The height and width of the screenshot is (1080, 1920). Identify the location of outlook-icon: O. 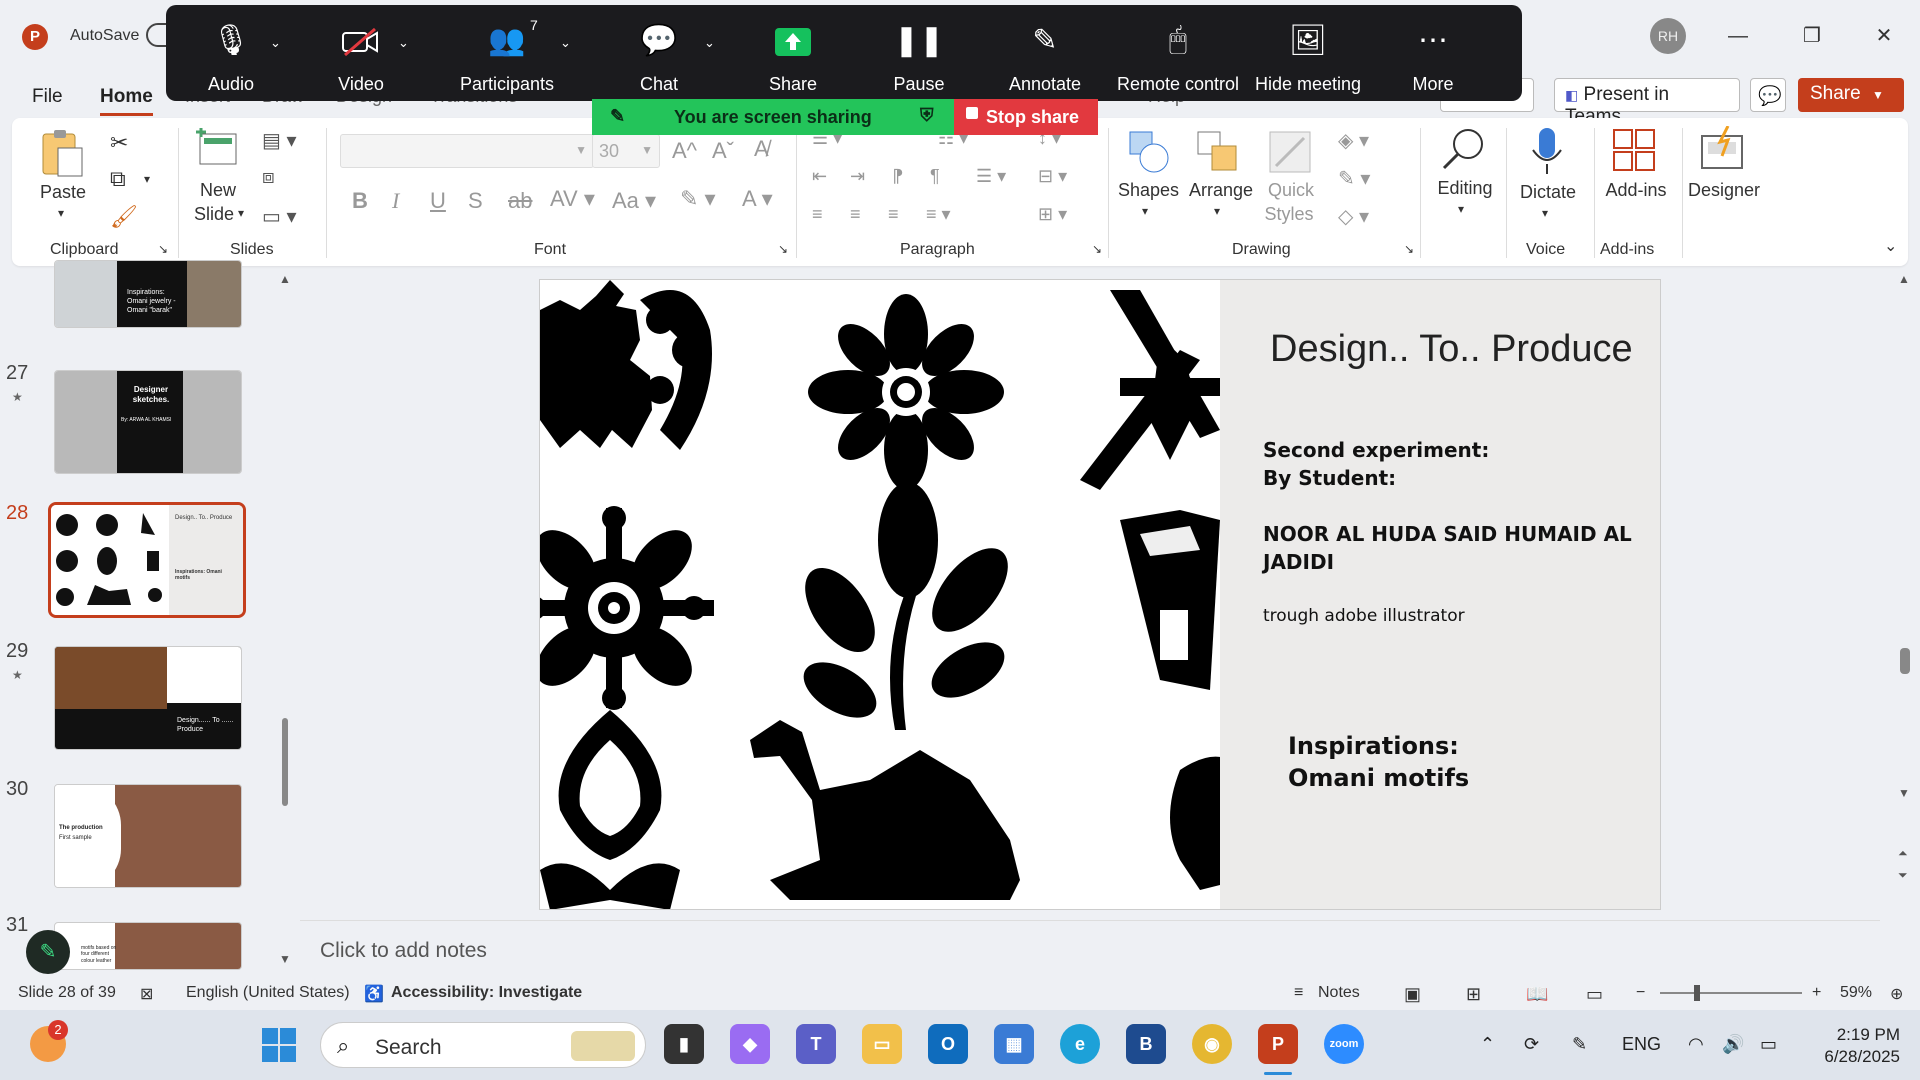
(948, 1044).